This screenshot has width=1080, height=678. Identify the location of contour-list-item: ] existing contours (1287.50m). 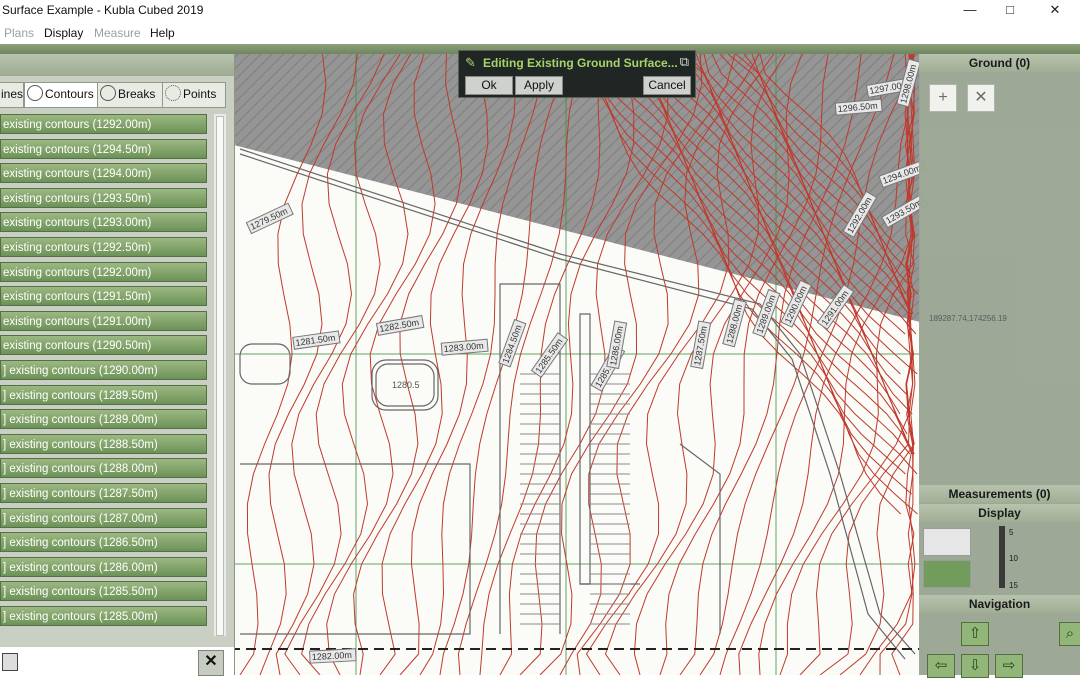
(103, 493).